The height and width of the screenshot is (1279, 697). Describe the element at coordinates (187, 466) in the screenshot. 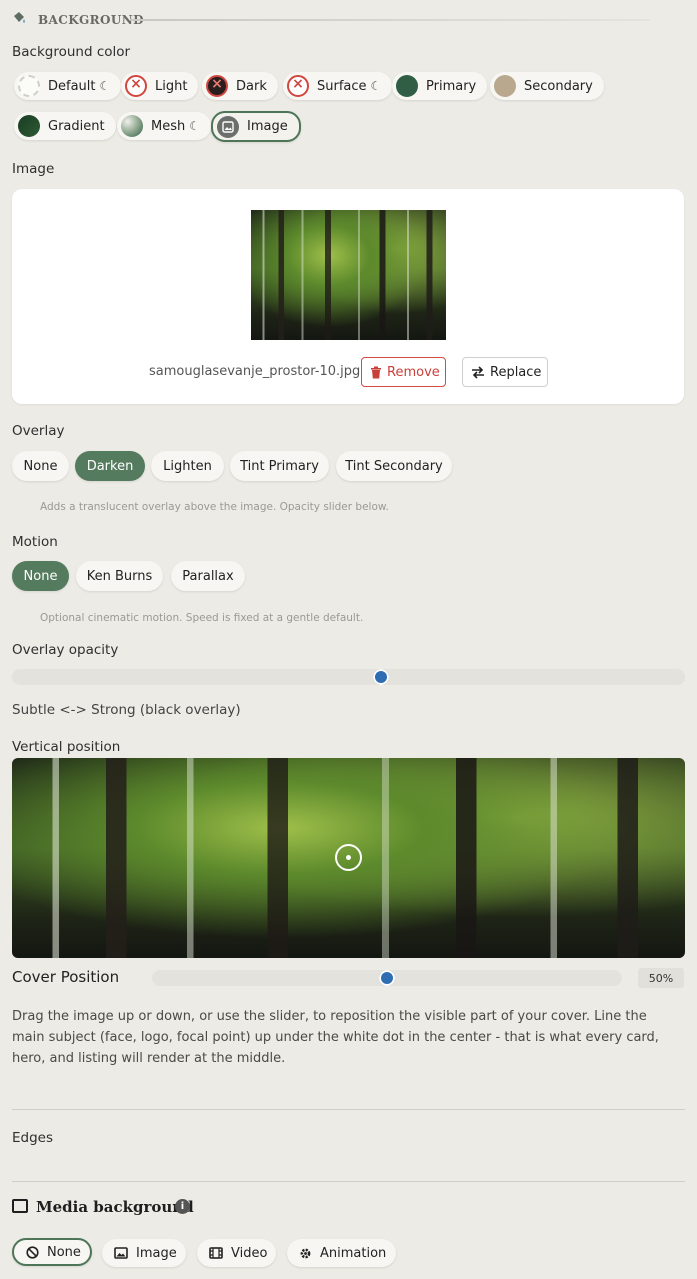

I see `overlay-option-lighten: Lighten` at that location.